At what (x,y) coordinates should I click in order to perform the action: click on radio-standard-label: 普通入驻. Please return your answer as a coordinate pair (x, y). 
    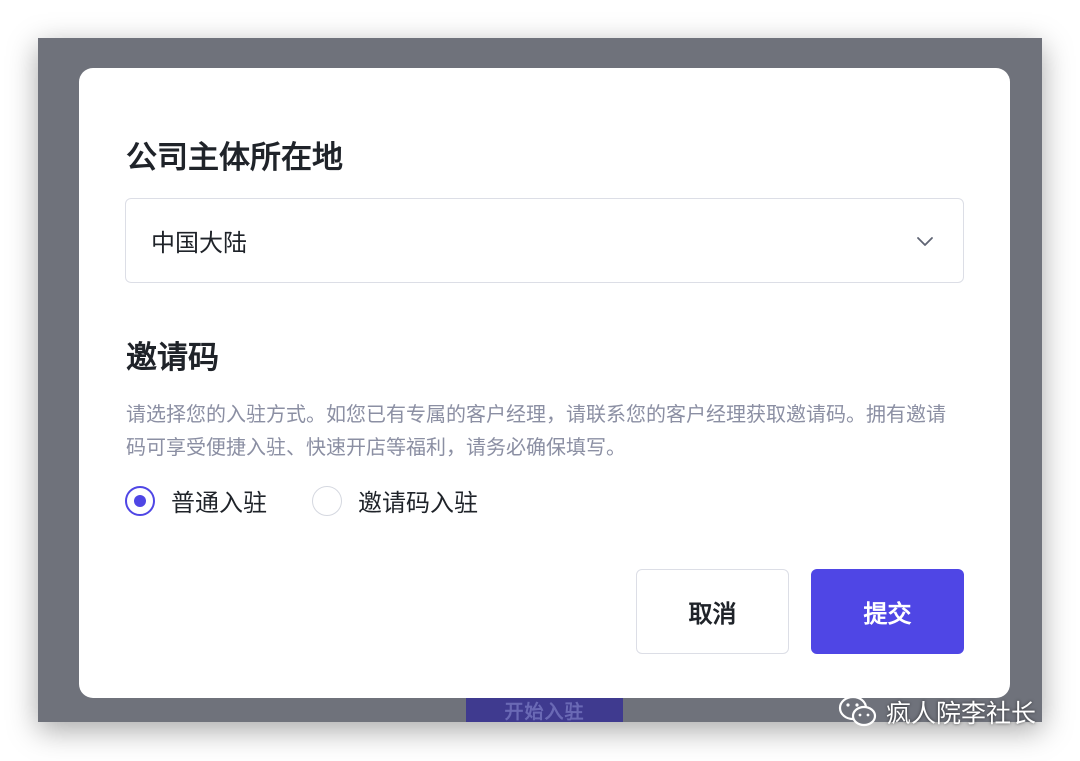
    Looking at the image, I should click on (219, 503).